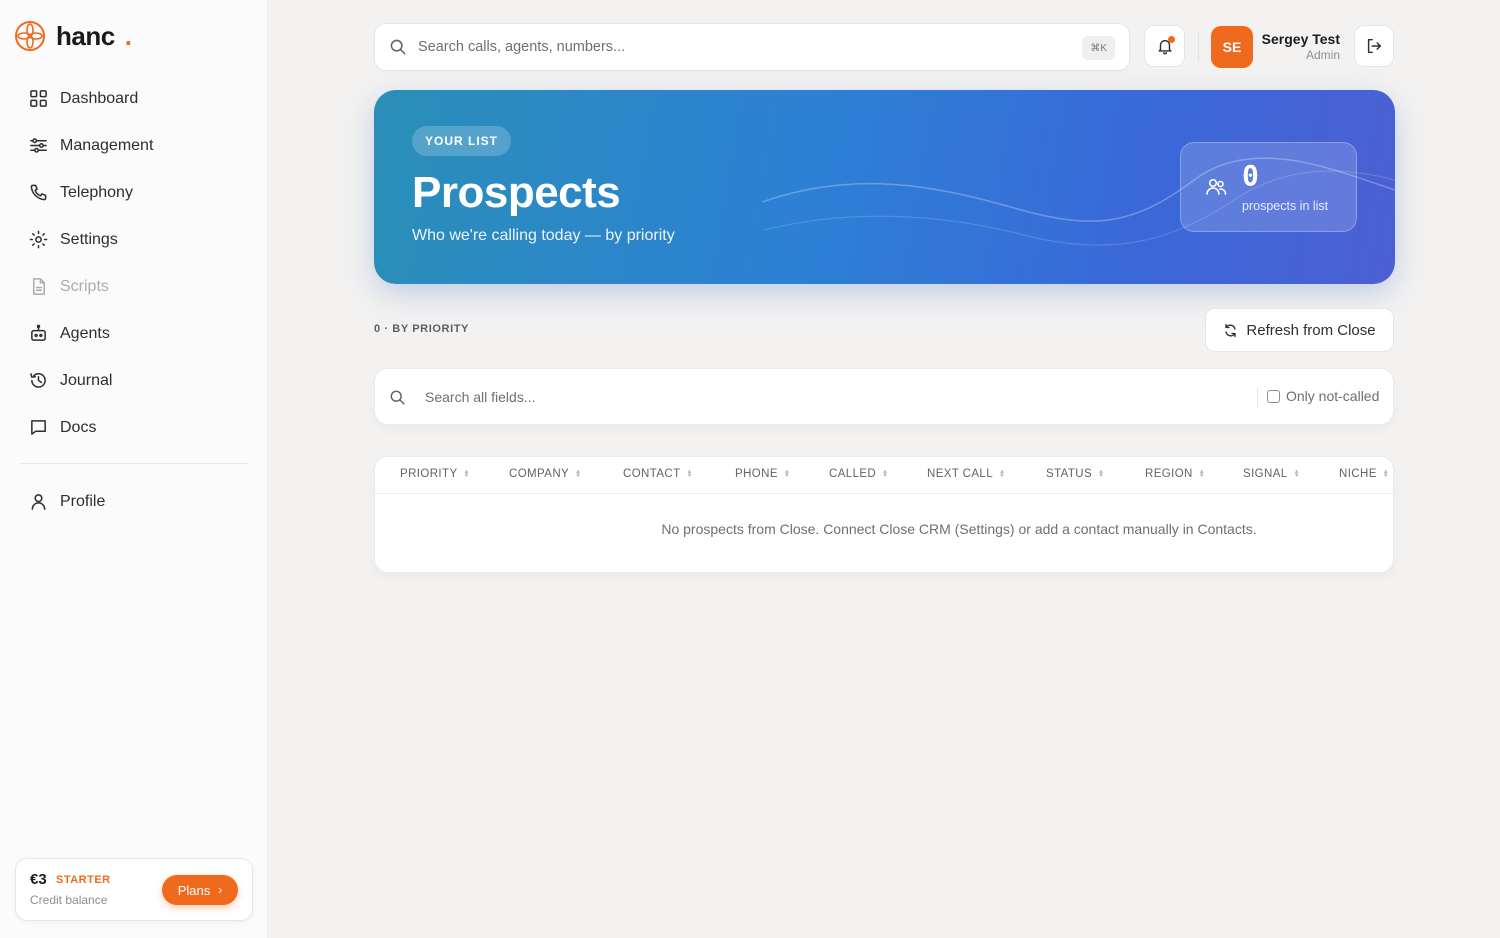  Describe the element at coordinates (30, 36) in the screenshot. I see `logo-icon` at that location.